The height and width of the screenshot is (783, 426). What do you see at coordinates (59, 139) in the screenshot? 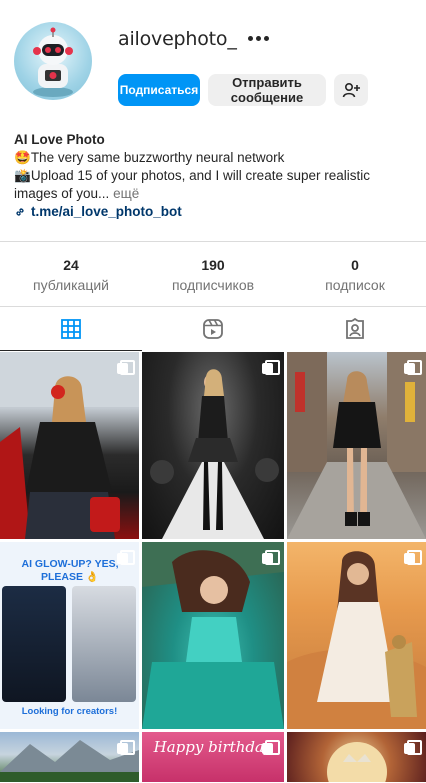
I see `profile-name: AI Love Photo` at bounding box center [59, 139].